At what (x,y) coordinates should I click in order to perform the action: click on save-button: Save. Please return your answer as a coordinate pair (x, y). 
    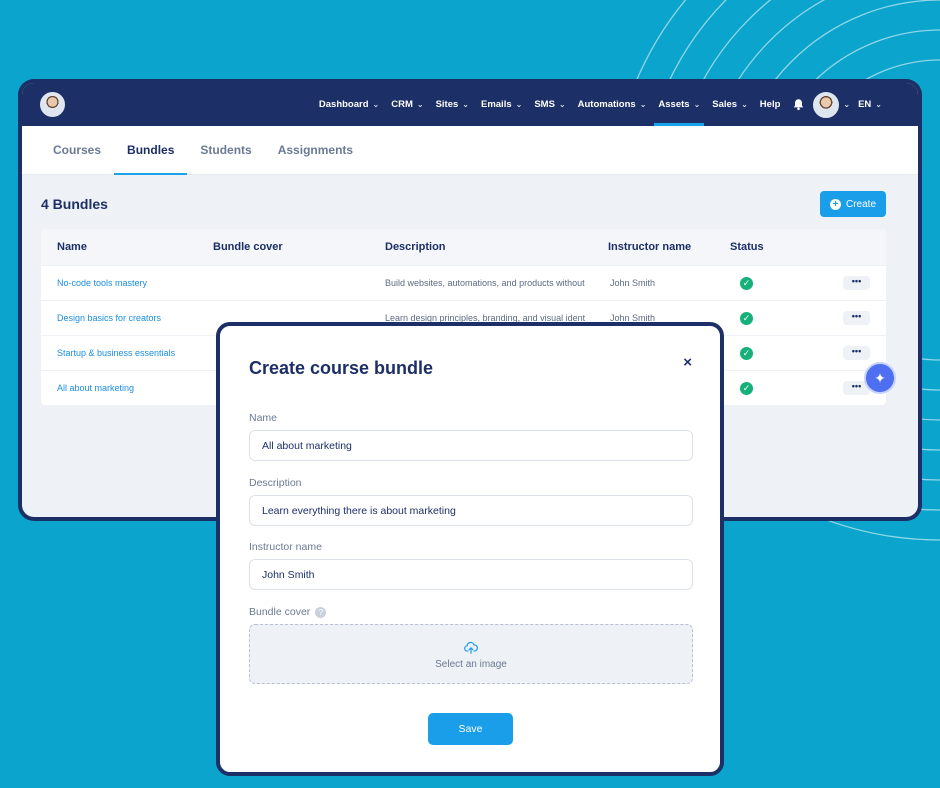
    Looking at the image, I should click on (470, 729).